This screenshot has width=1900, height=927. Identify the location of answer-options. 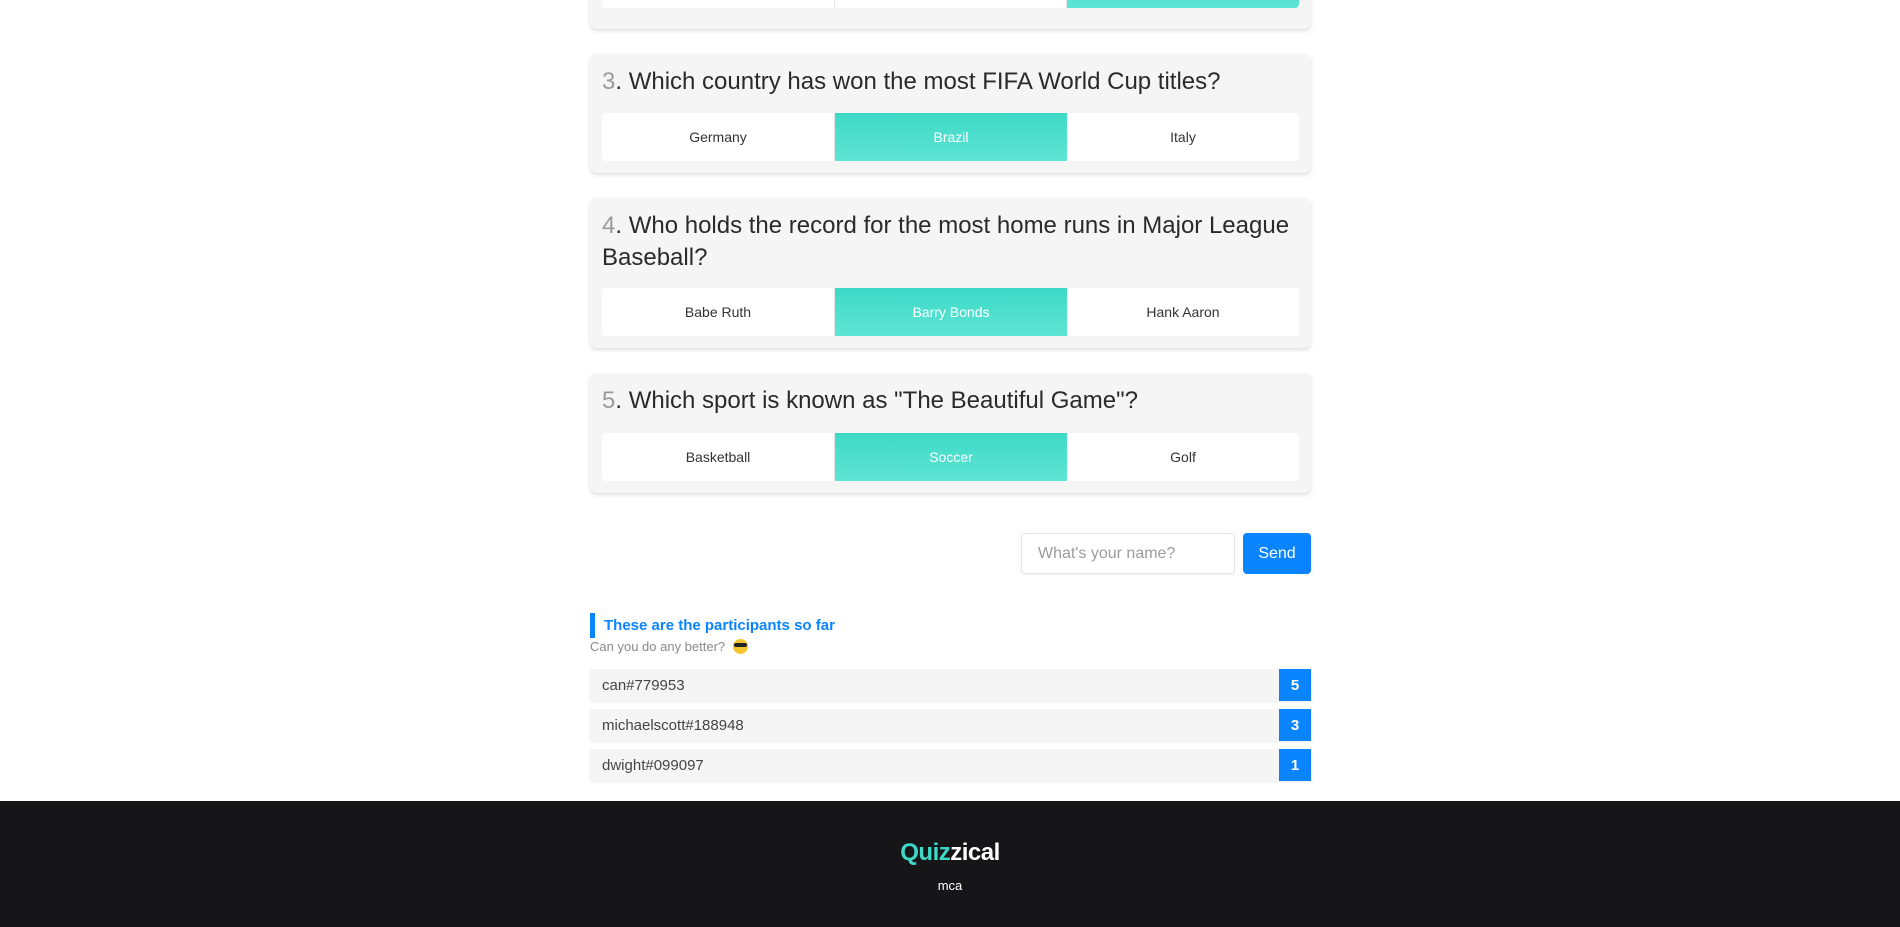
(950, 4).